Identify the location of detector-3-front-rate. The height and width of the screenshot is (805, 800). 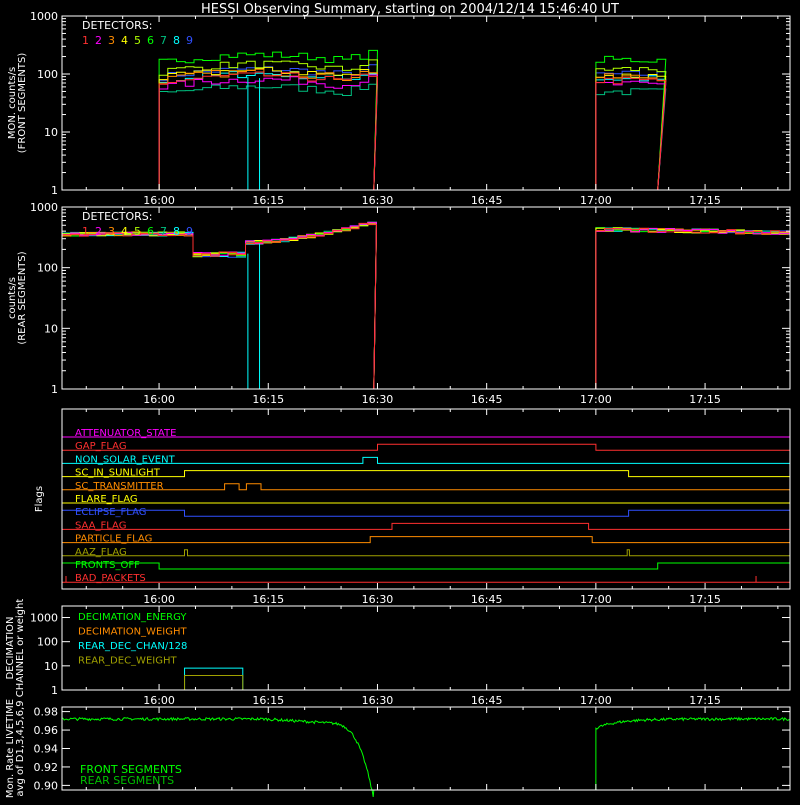
(426, 129).